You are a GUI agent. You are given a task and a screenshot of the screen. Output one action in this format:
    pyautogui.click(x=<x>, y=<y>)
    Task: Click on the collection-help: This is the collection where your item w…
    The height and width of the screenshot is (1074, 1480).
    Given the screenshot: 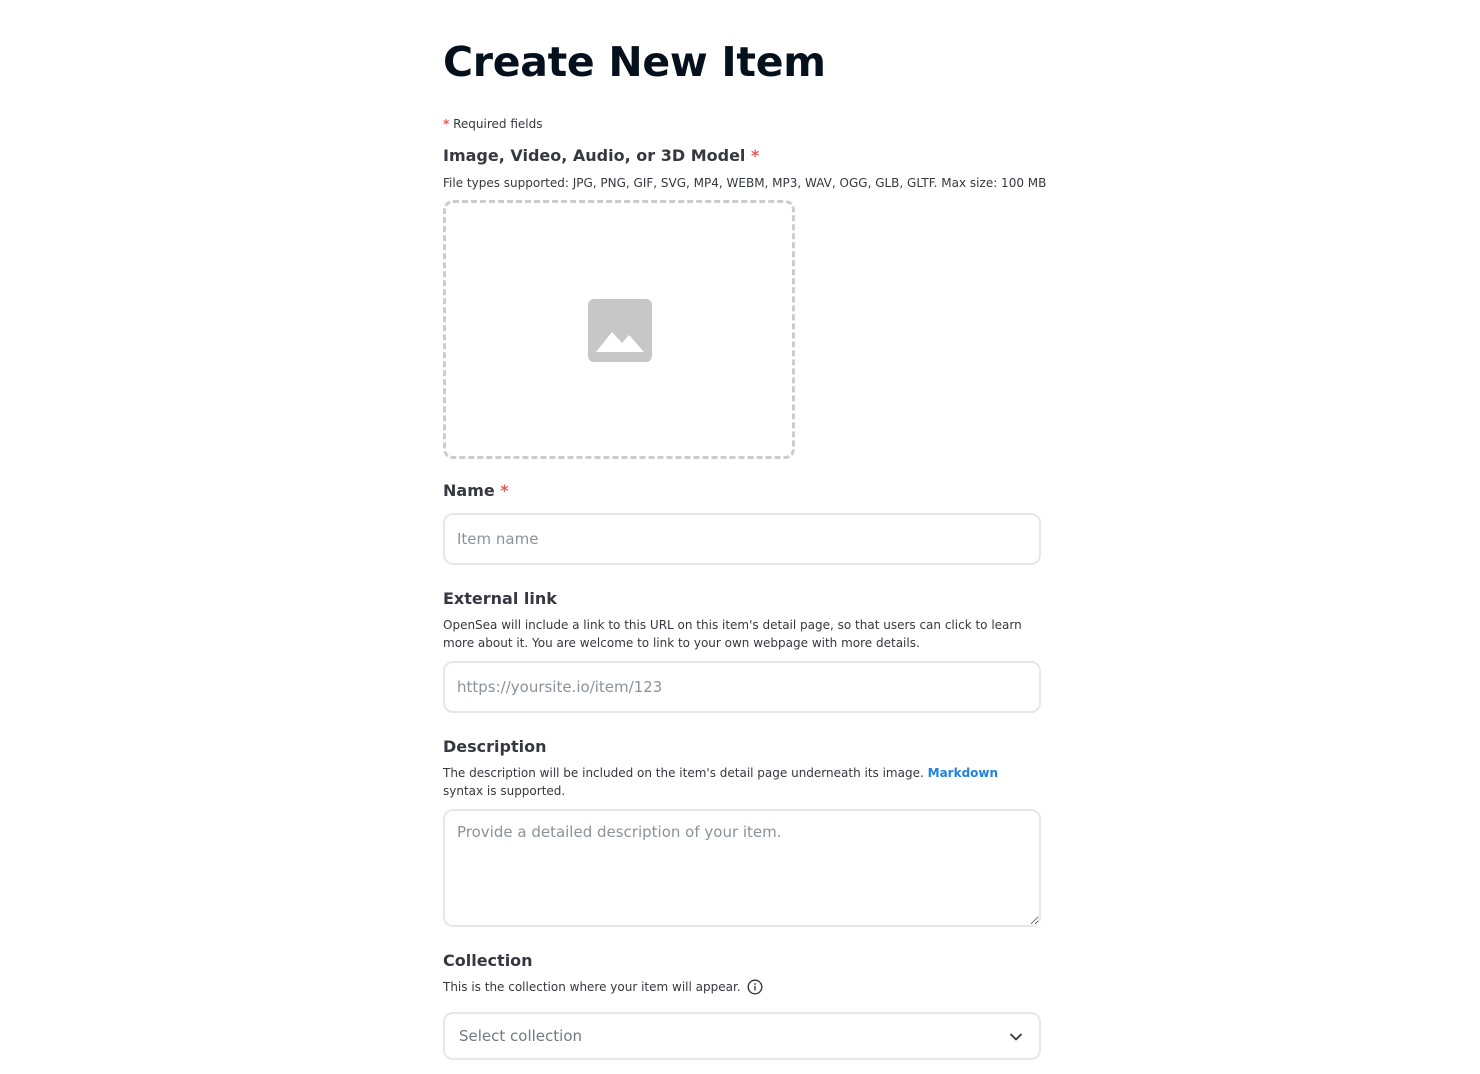 What is the action you would take?
    pyautogui.click(x=742, y=987)
    